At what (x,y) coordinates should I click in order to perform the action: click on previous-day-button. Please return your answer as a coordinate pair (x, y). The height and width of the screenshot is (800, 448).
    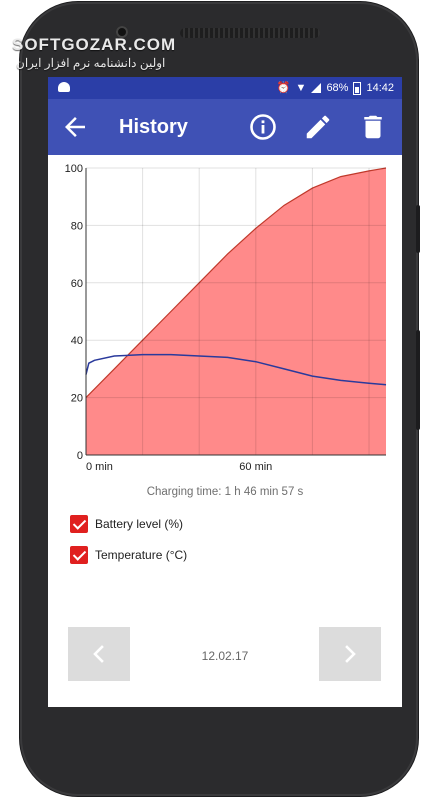
    Looking at the image, I should click on (99, 654).